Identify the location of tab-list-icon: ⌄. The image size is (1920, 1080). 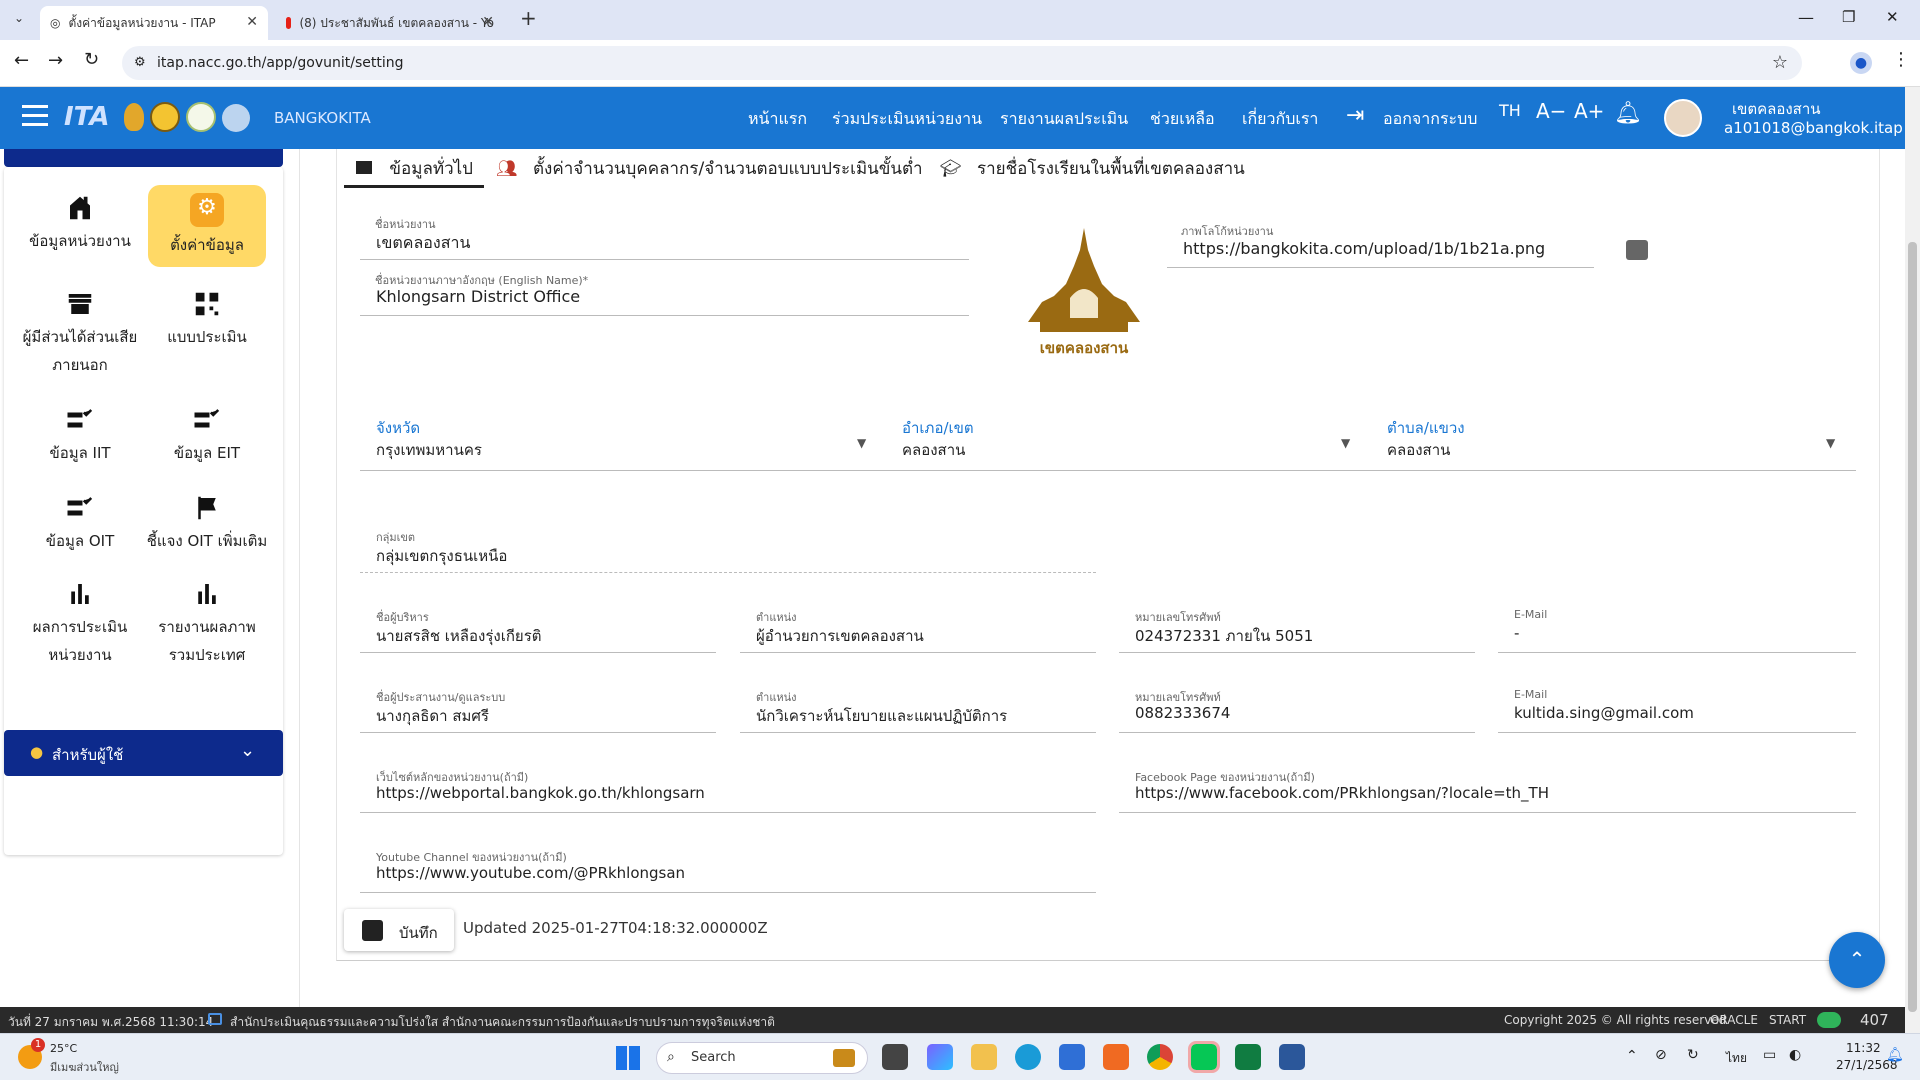
(19, 20).